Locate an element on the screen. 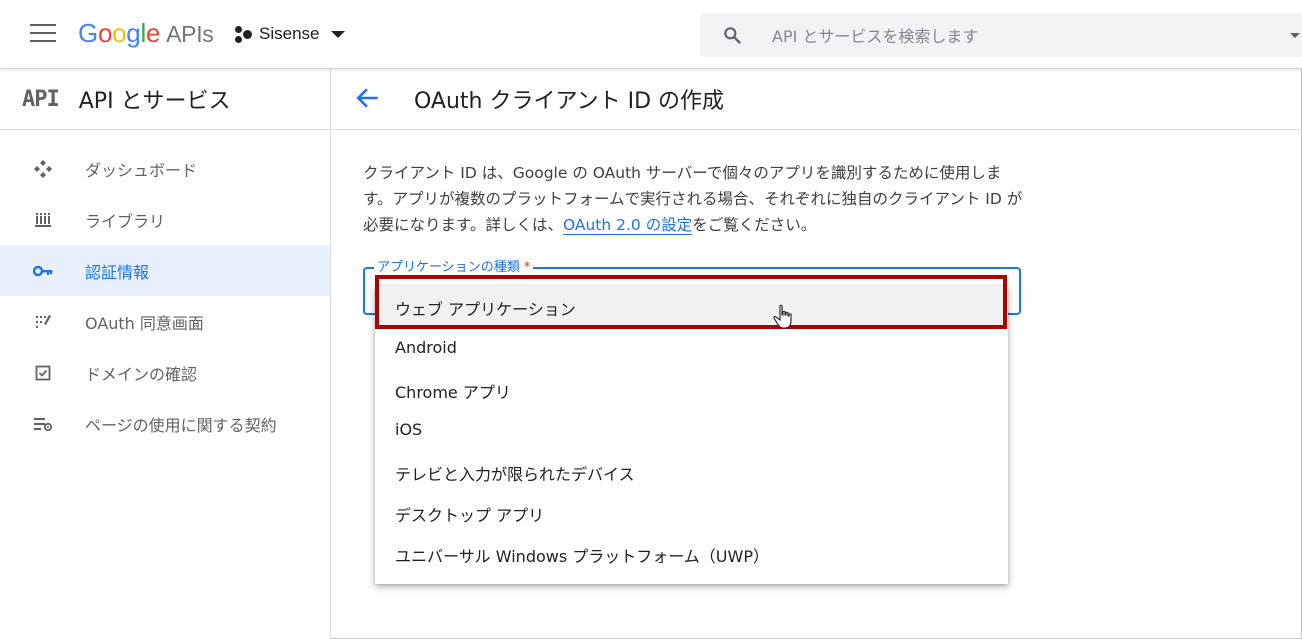 This screenshot has width=1302, height=639. sidebar-item-library: ライブラリ is located at coordinates (165, 219).